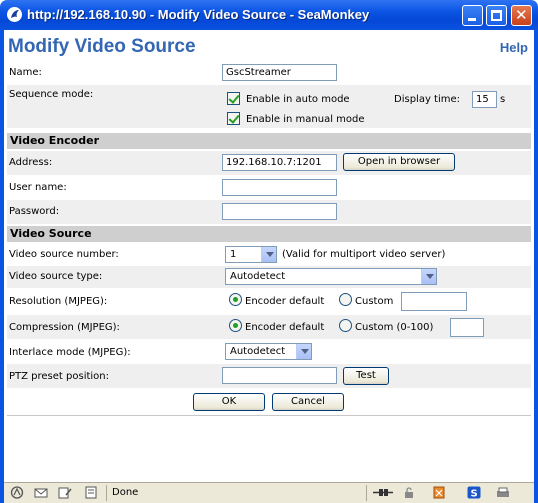 Image resolution: width=538 pixels, height=503 pixels. Describe the element at coordinates (279, 72) in the screenshot. I see `name-input: GscStreamer` at that location.